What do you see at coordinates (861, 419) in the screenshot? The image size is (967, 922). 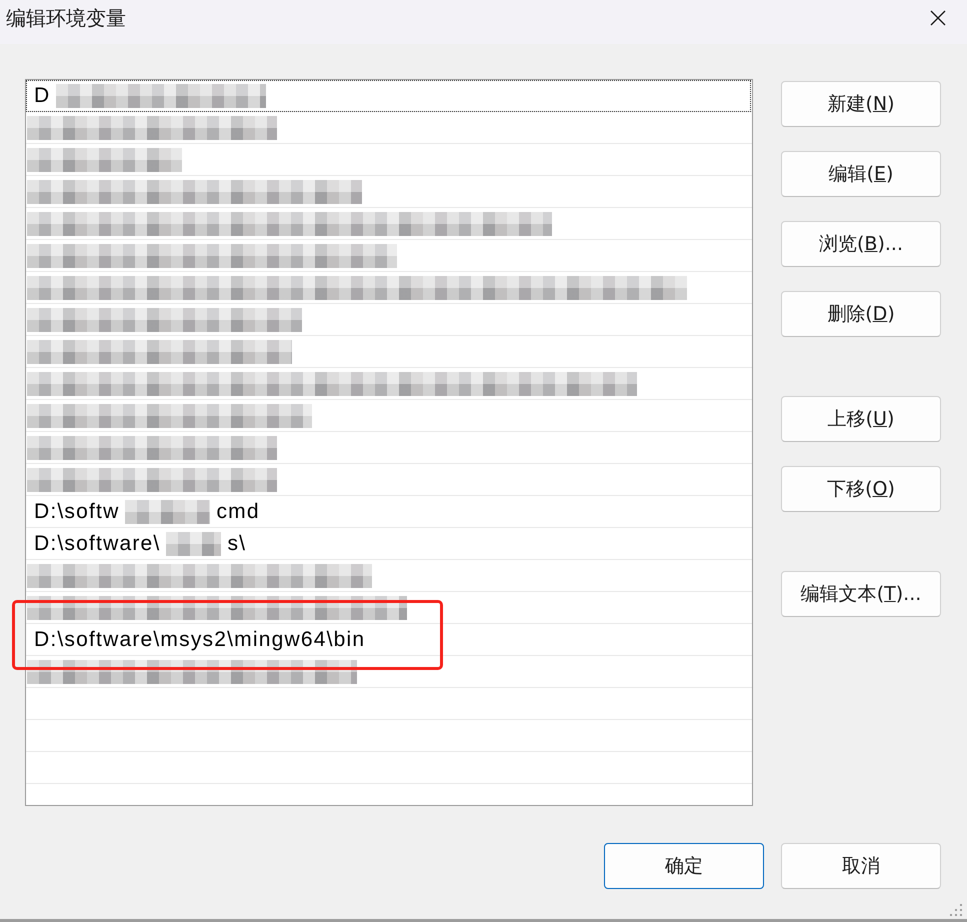 I see `action-button: 上移(U)` at bounding box center [861, 419].